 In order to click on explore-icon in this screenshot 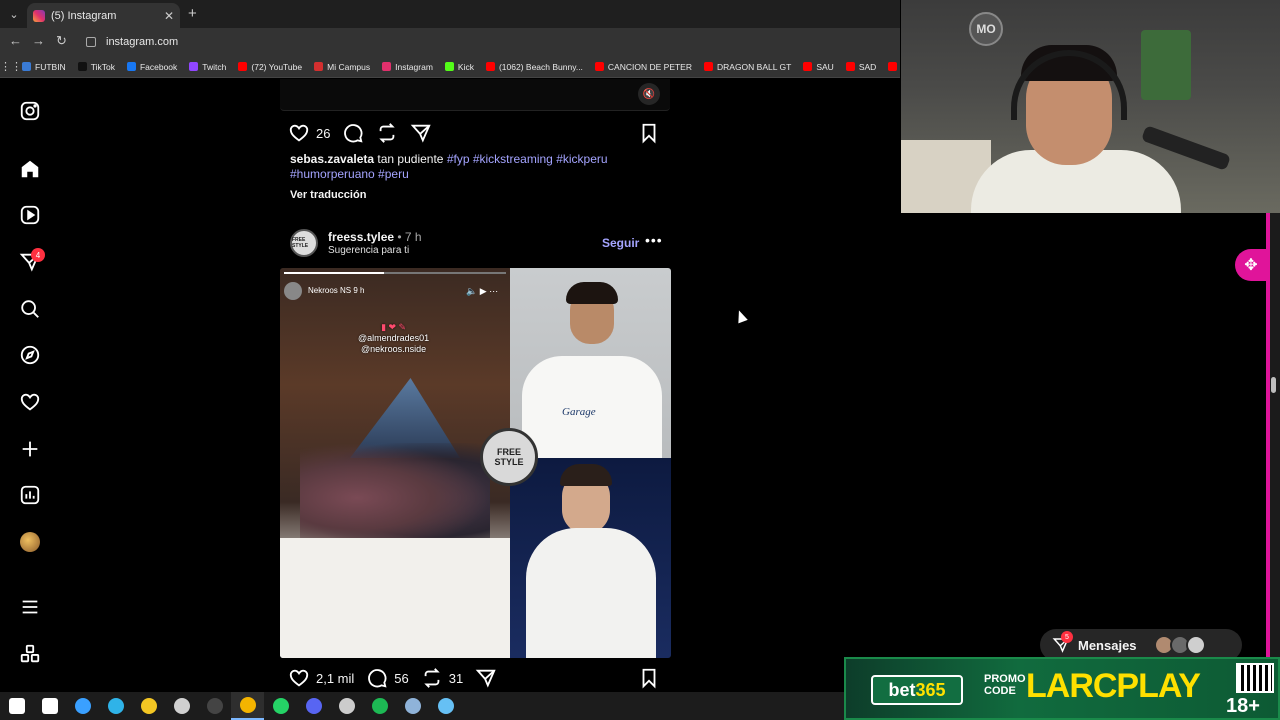, I will do `click(30, 355)`.